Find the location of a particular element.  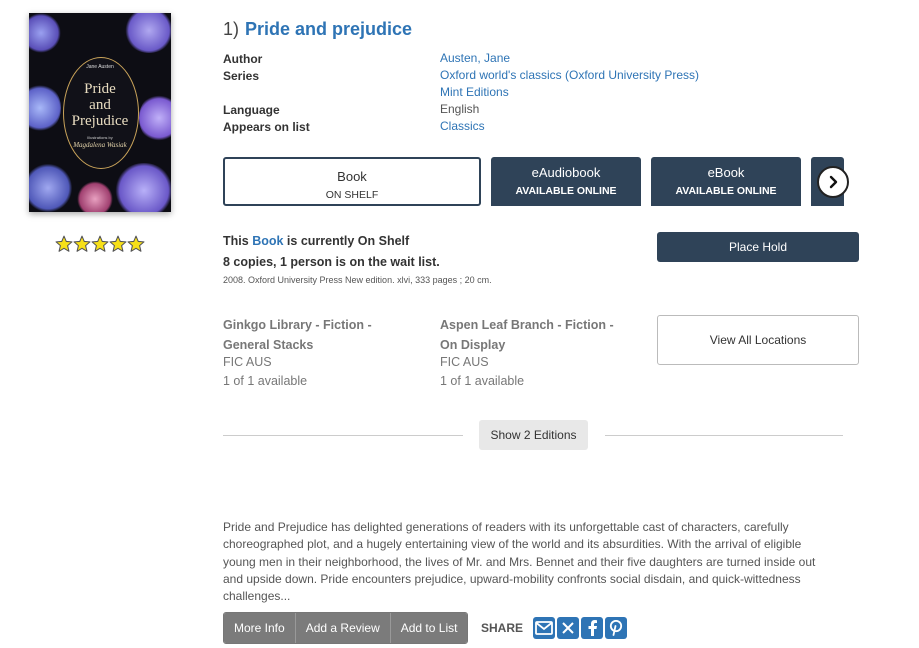

place-hold-button: Place Hold is located at coordinates (758, 247).